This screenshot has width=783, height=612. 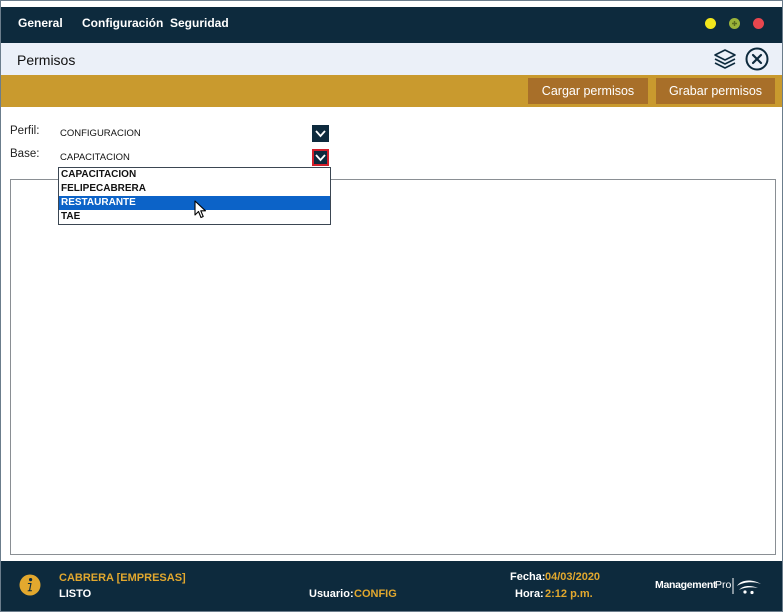 What do you see at coordinates (686, 585) in the screenshot?
I see `brand-management: Management` at bounding box center [686, 585].